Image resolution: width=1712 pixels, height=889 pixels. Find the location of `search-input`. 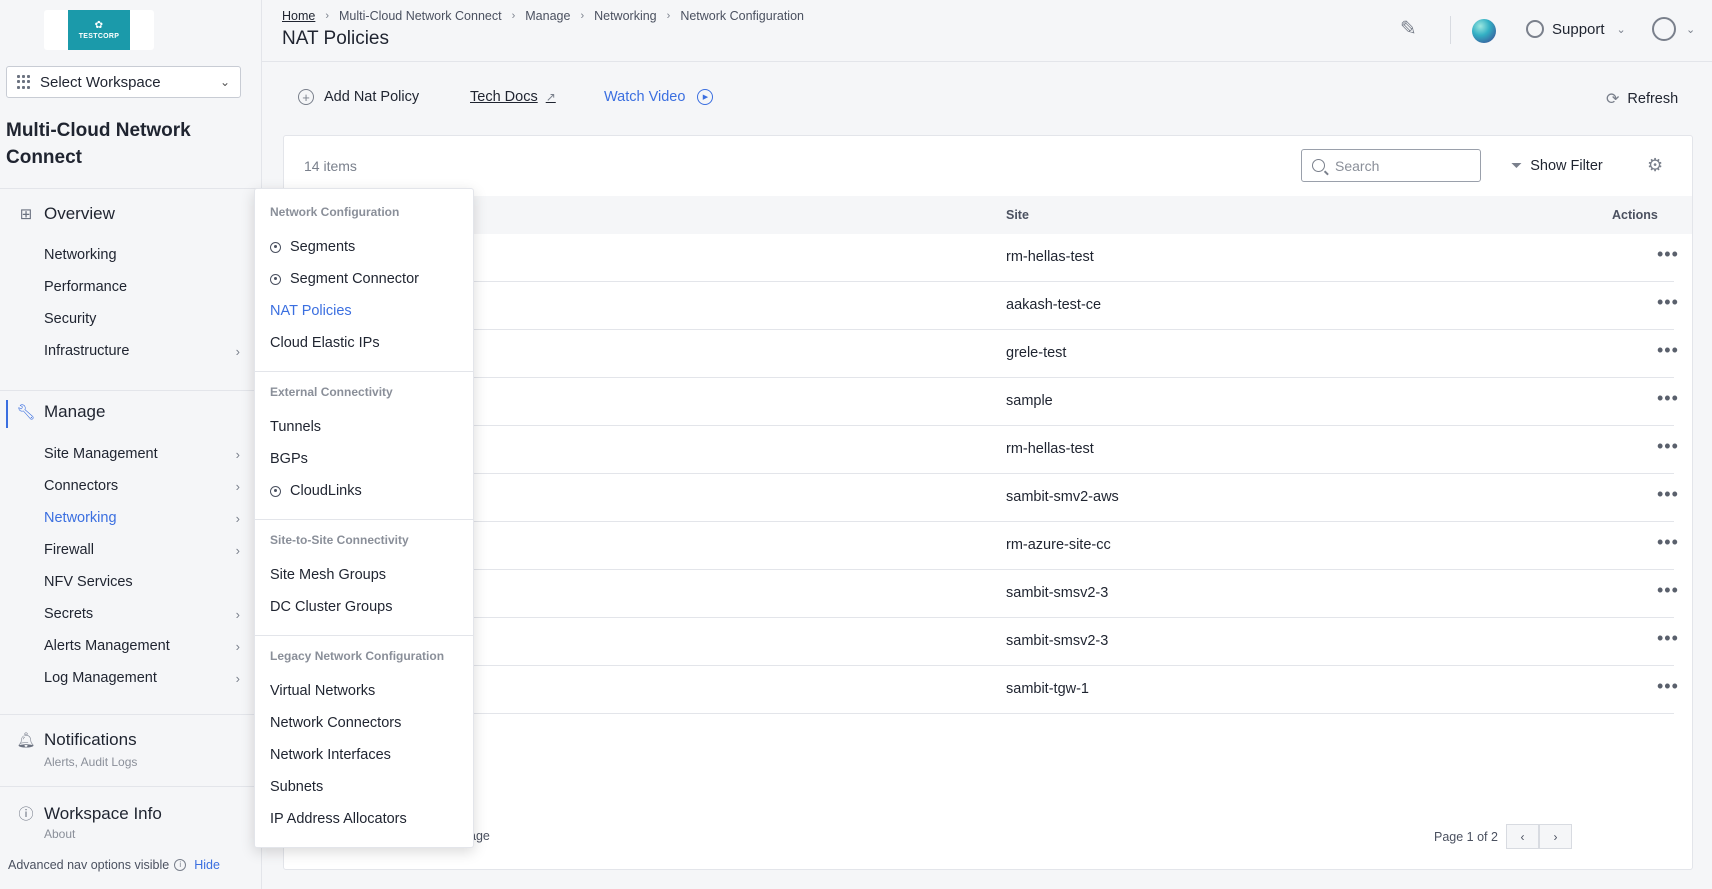

search-input is located at coordinates (1400, 165).